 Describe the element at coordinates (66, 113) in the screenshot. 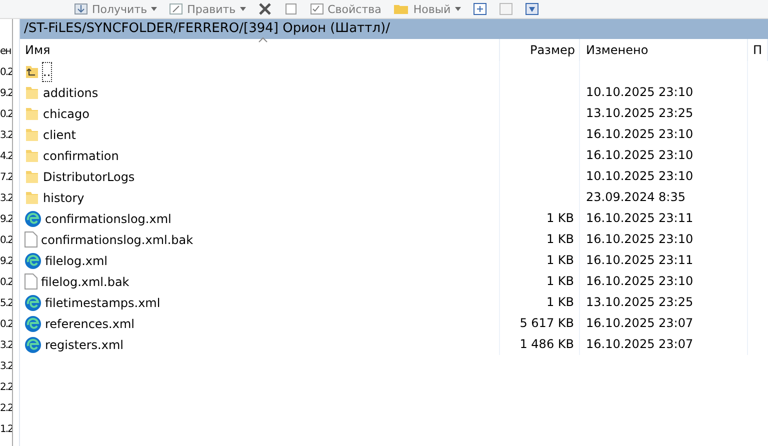

I see `file-name: chicago` at that location.